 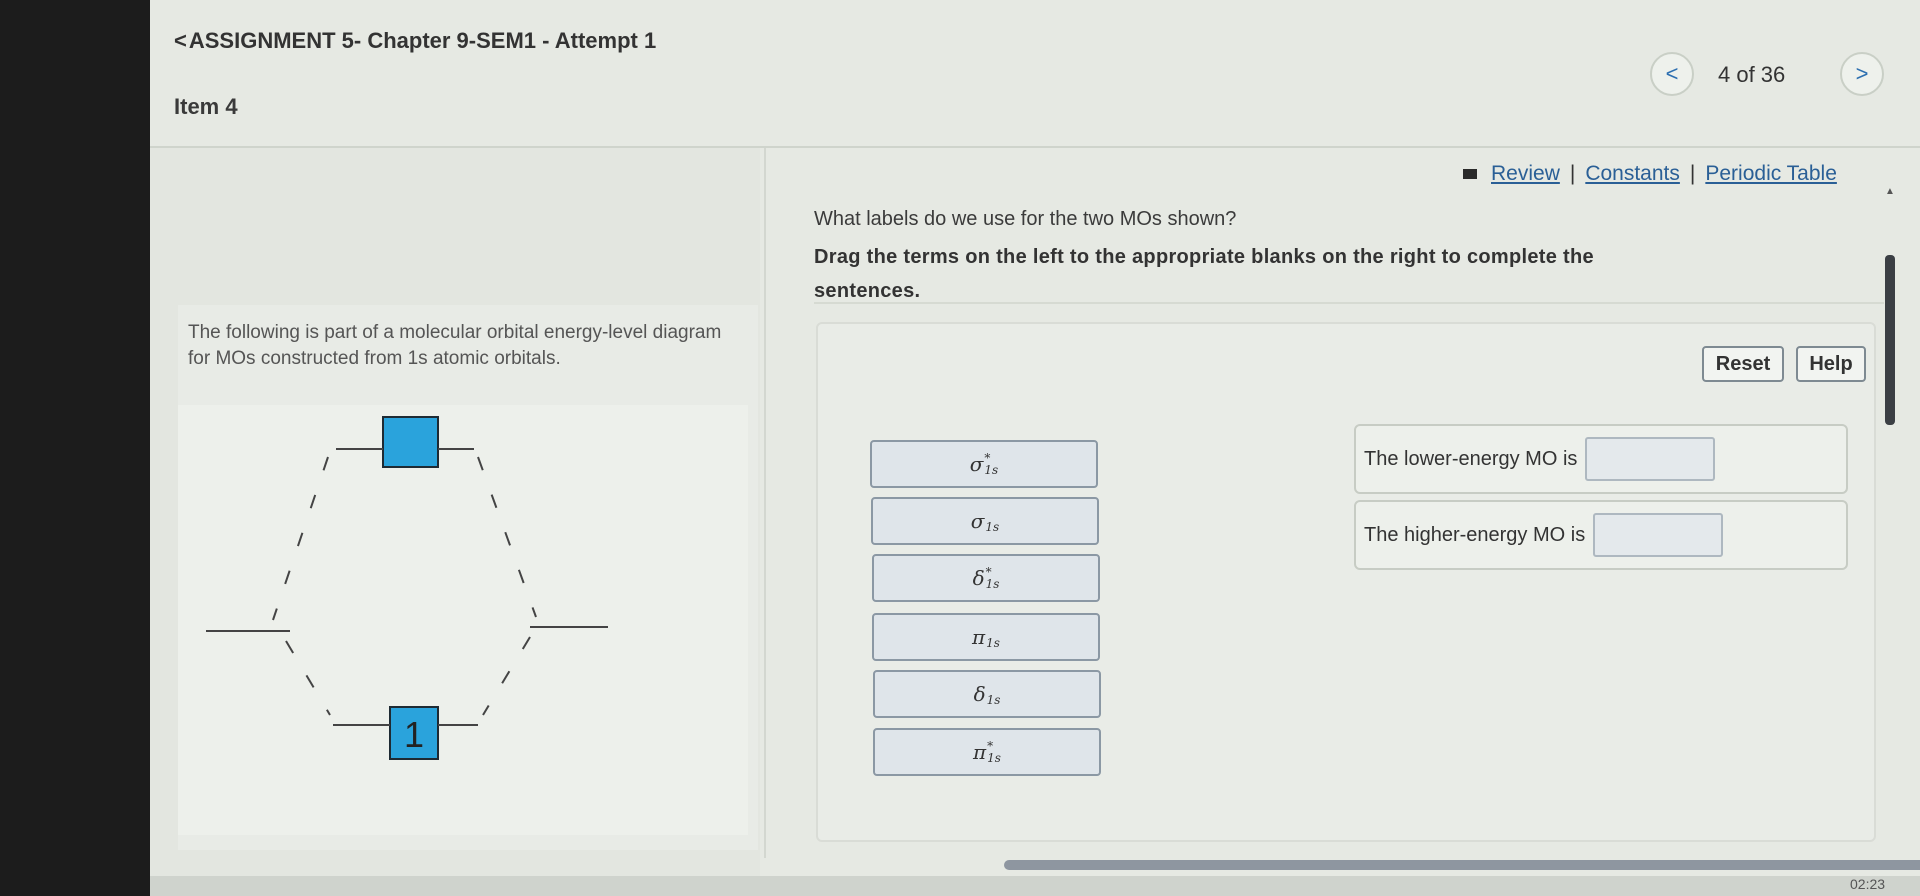 I want to click on lower-energy-blank, so click(x=1650, y=459).